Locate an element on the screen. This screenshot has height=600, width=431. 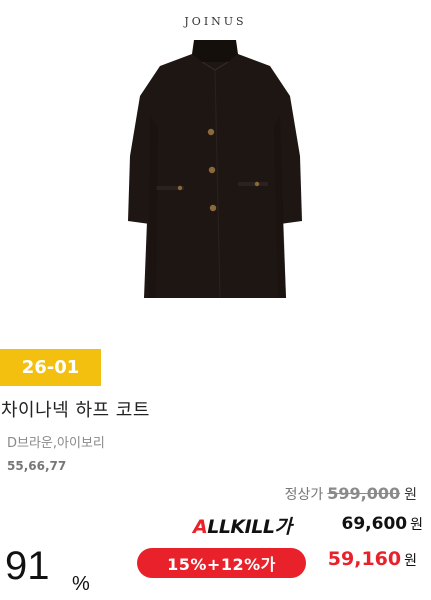
final-price: 59,160 원 is located at coordinates (372, 559).